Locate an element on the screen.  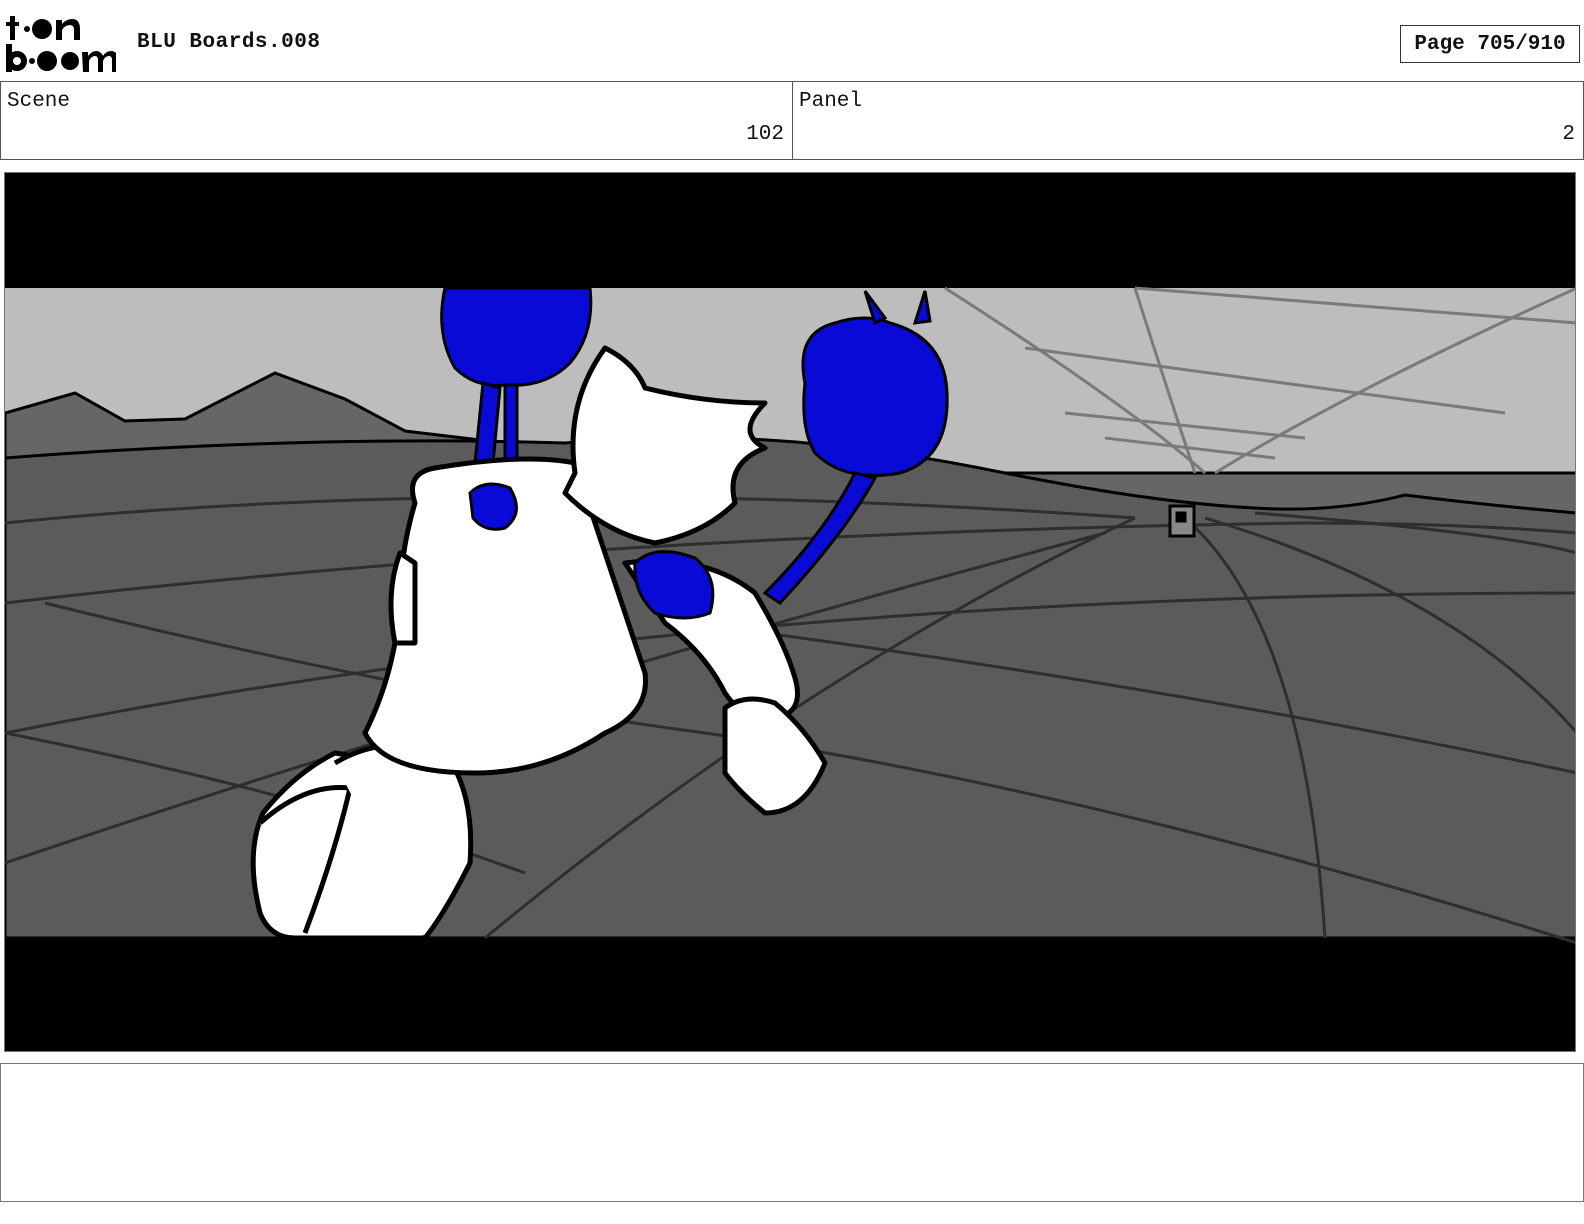
panel-number: 2 is located at coordinates (1568, 134).